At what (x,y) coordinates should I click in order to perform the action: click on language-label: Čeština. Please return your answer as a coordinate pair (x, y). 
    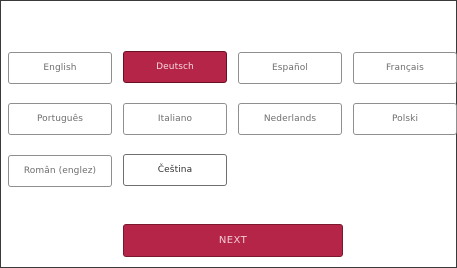
    Looking at the image, I should click on (175, 170).